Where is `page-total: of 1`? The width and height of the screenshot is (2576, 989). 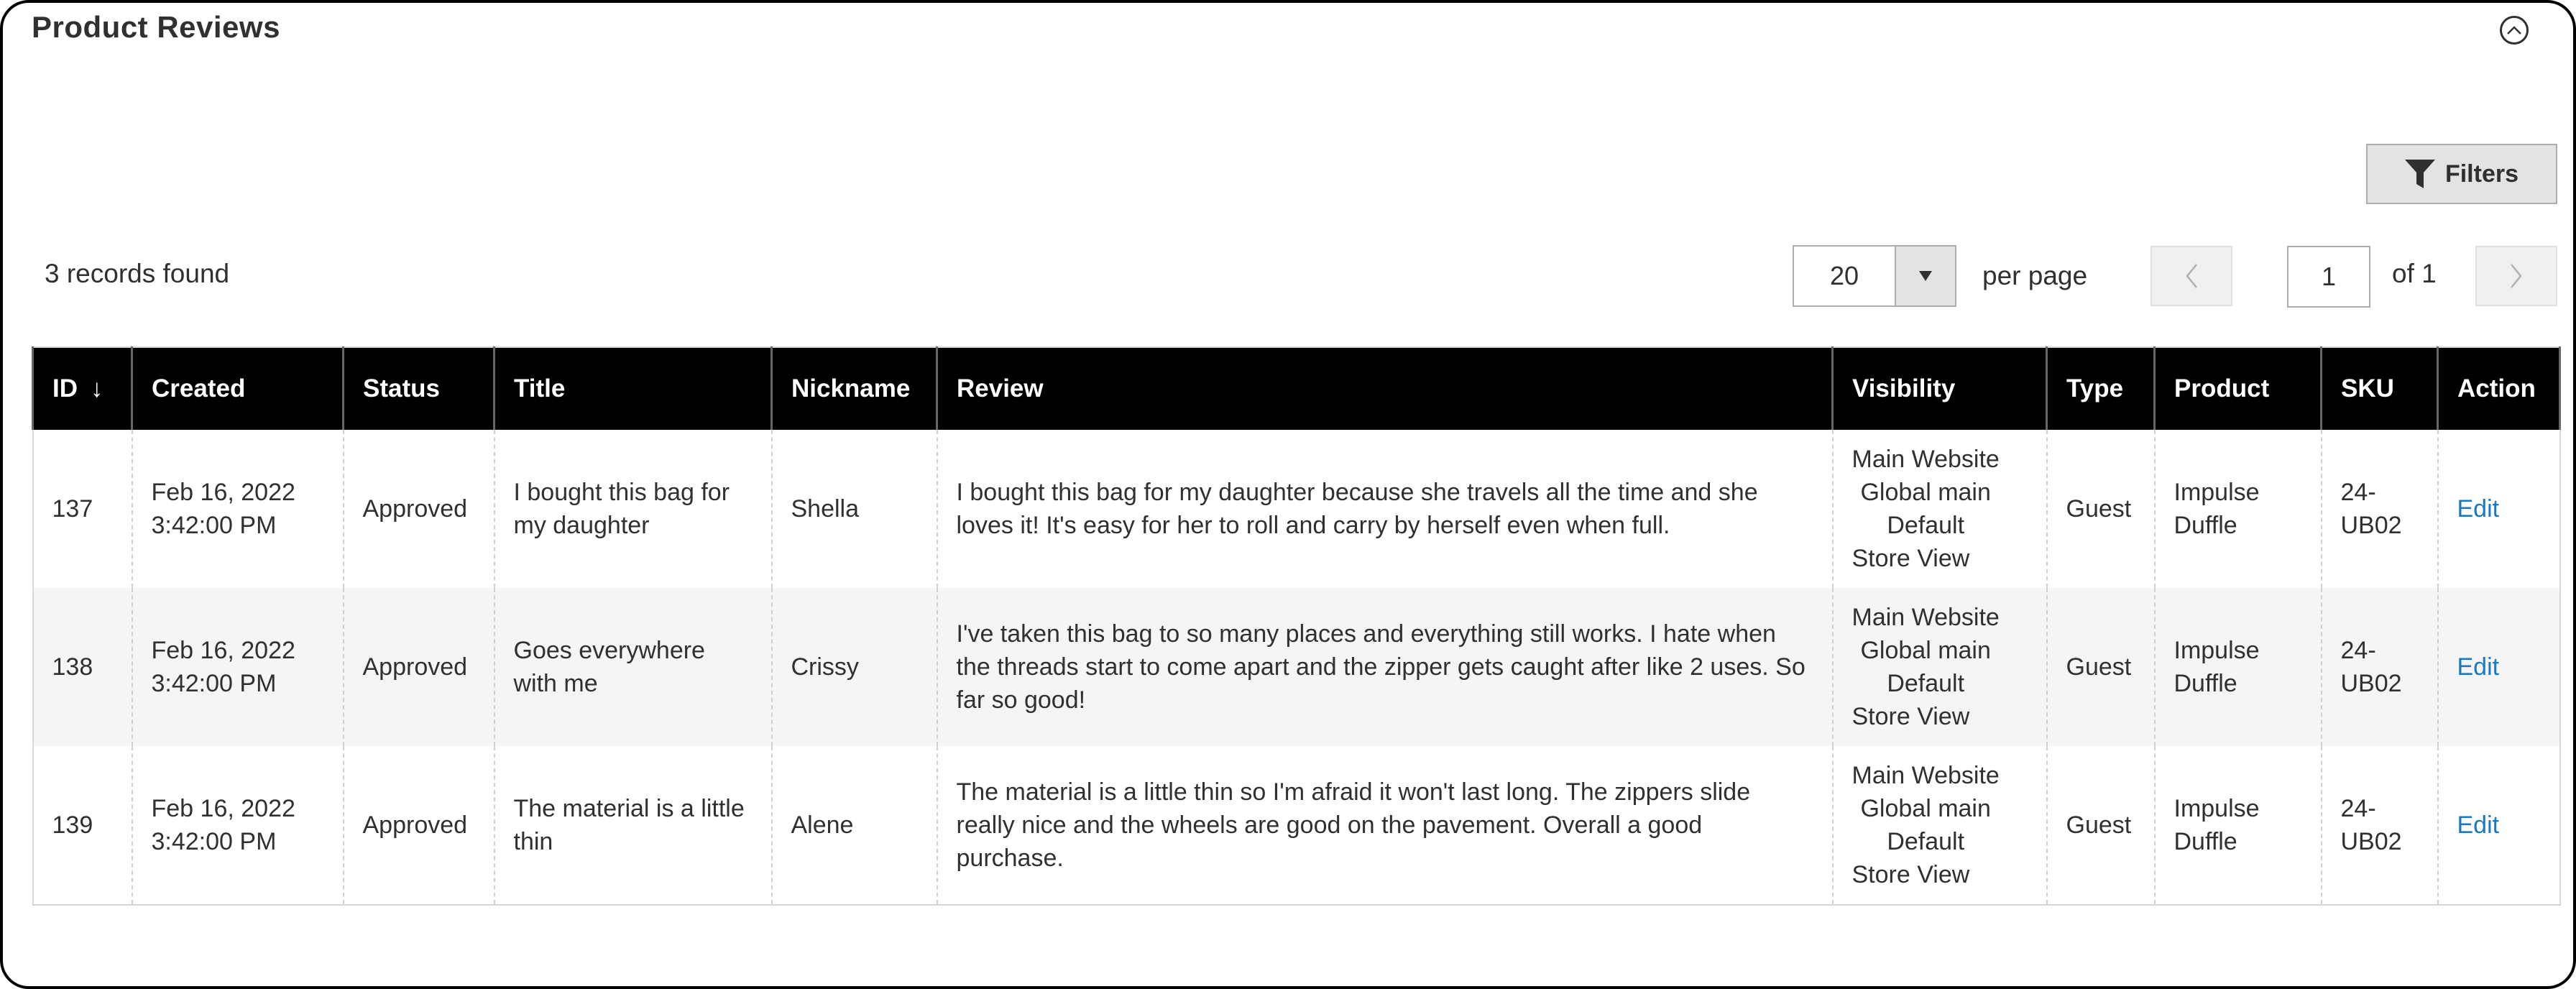
page-total: of 1 is located at coordinates (2414, 273).